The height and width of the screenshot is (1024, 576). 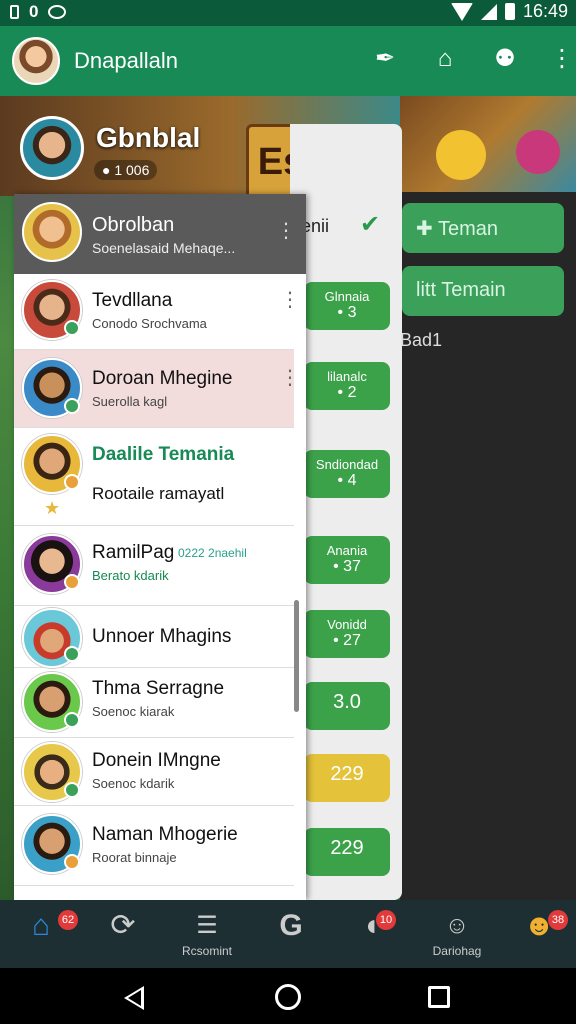 I want to click on smiley-icon, so click(x=461, y=155).